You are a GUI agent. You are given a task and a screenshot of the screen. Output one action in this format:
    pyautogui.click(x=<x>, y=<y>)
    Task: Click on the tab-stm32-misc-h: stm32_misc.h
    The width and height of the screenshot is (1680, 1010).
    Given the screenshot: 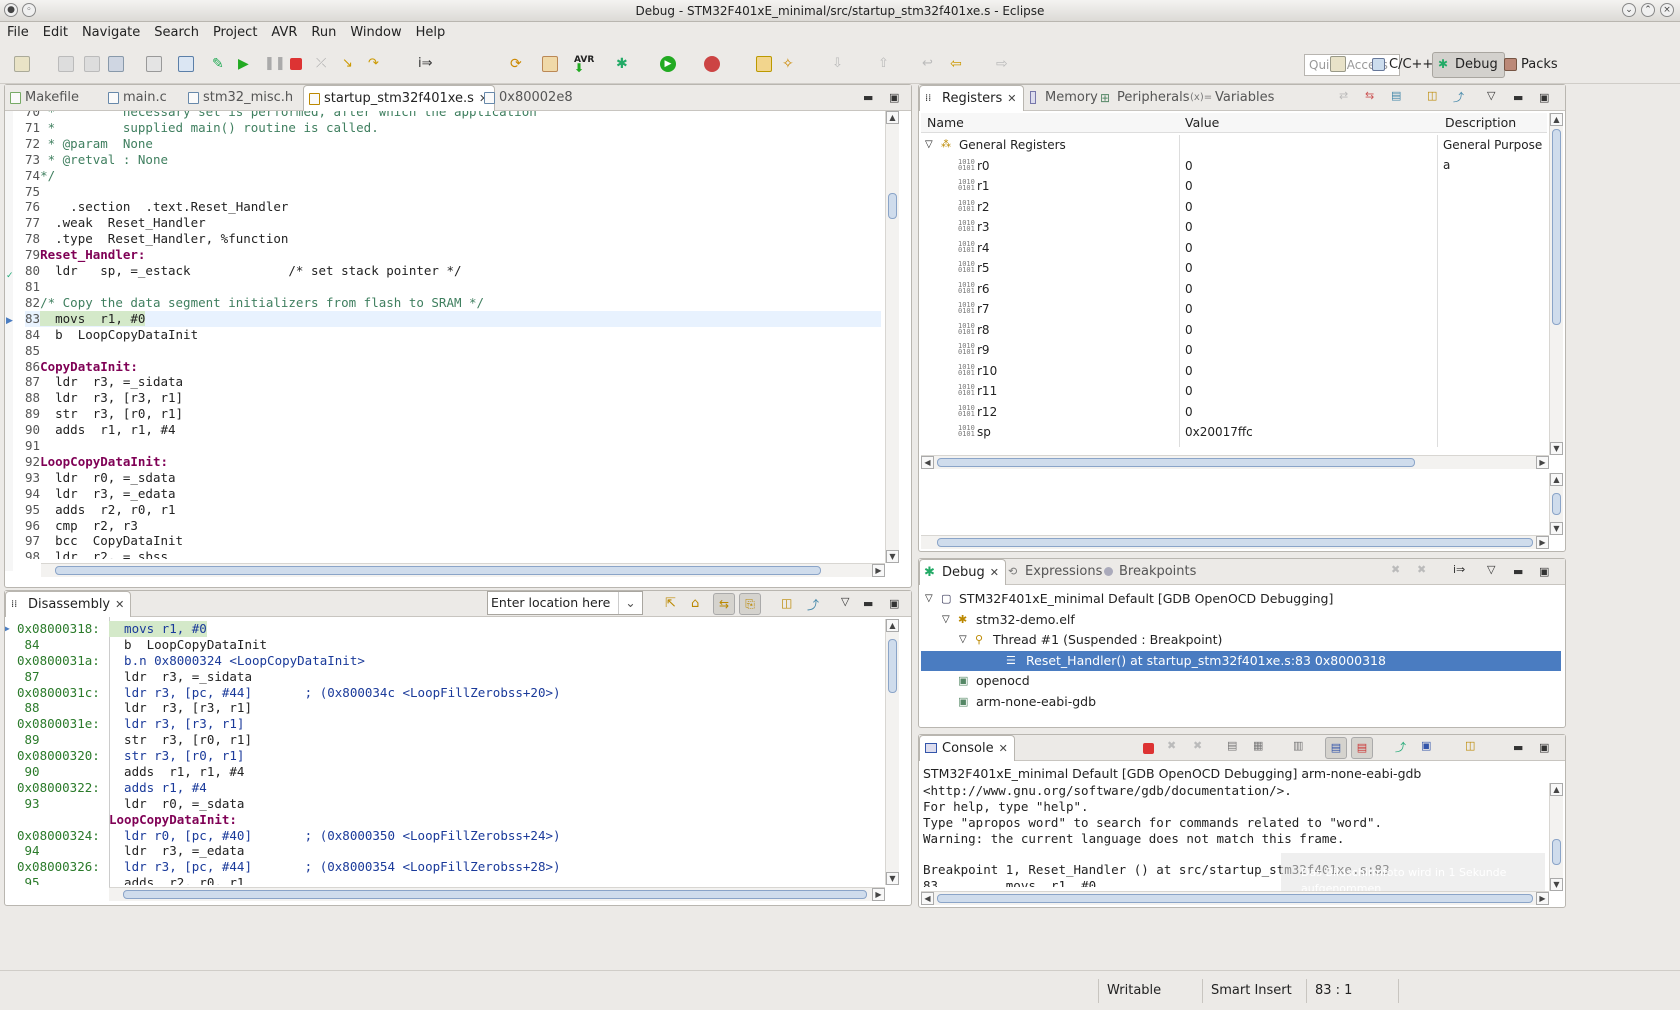 What is the action you would take?
    pyautogui.click(x=238, y=98)
    